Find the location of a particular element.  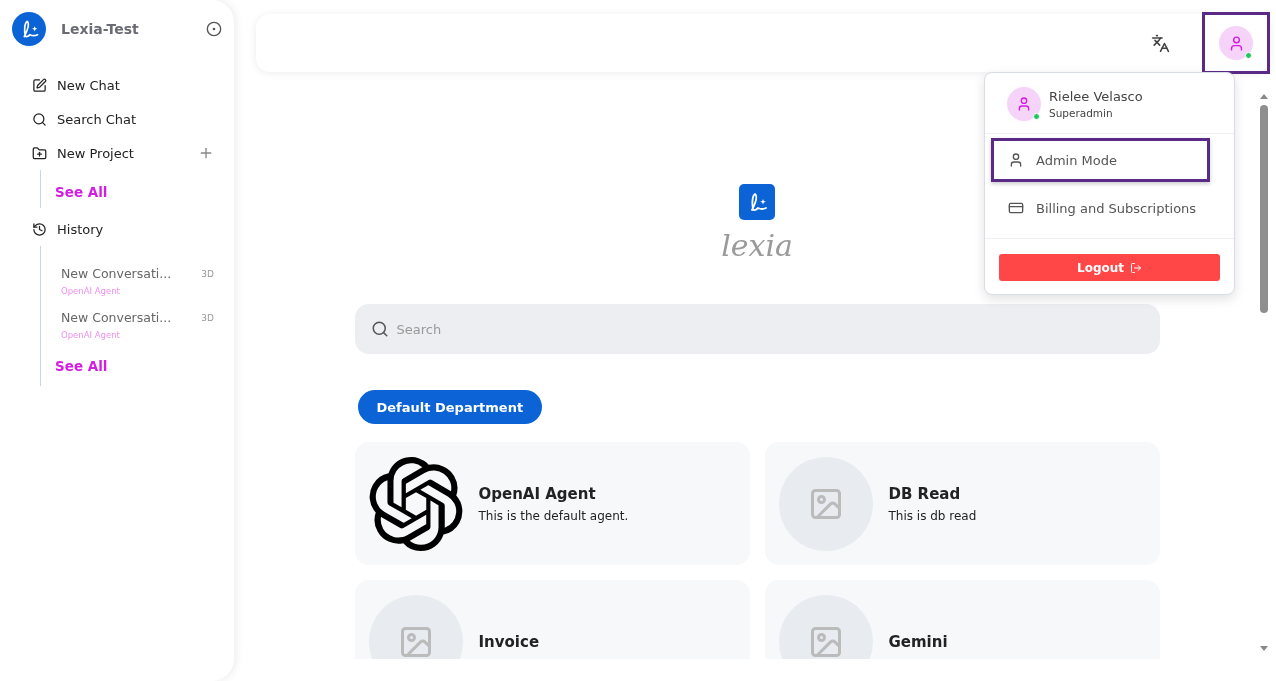

search-field: Search is located at coordinates (757, 329).